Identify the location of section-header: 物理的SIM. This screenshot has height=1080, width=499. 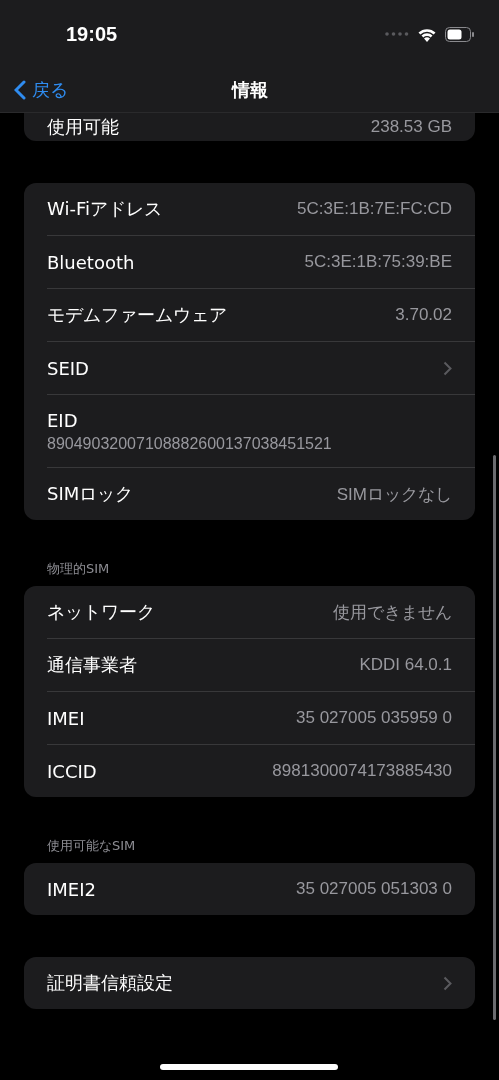
(78, 569).